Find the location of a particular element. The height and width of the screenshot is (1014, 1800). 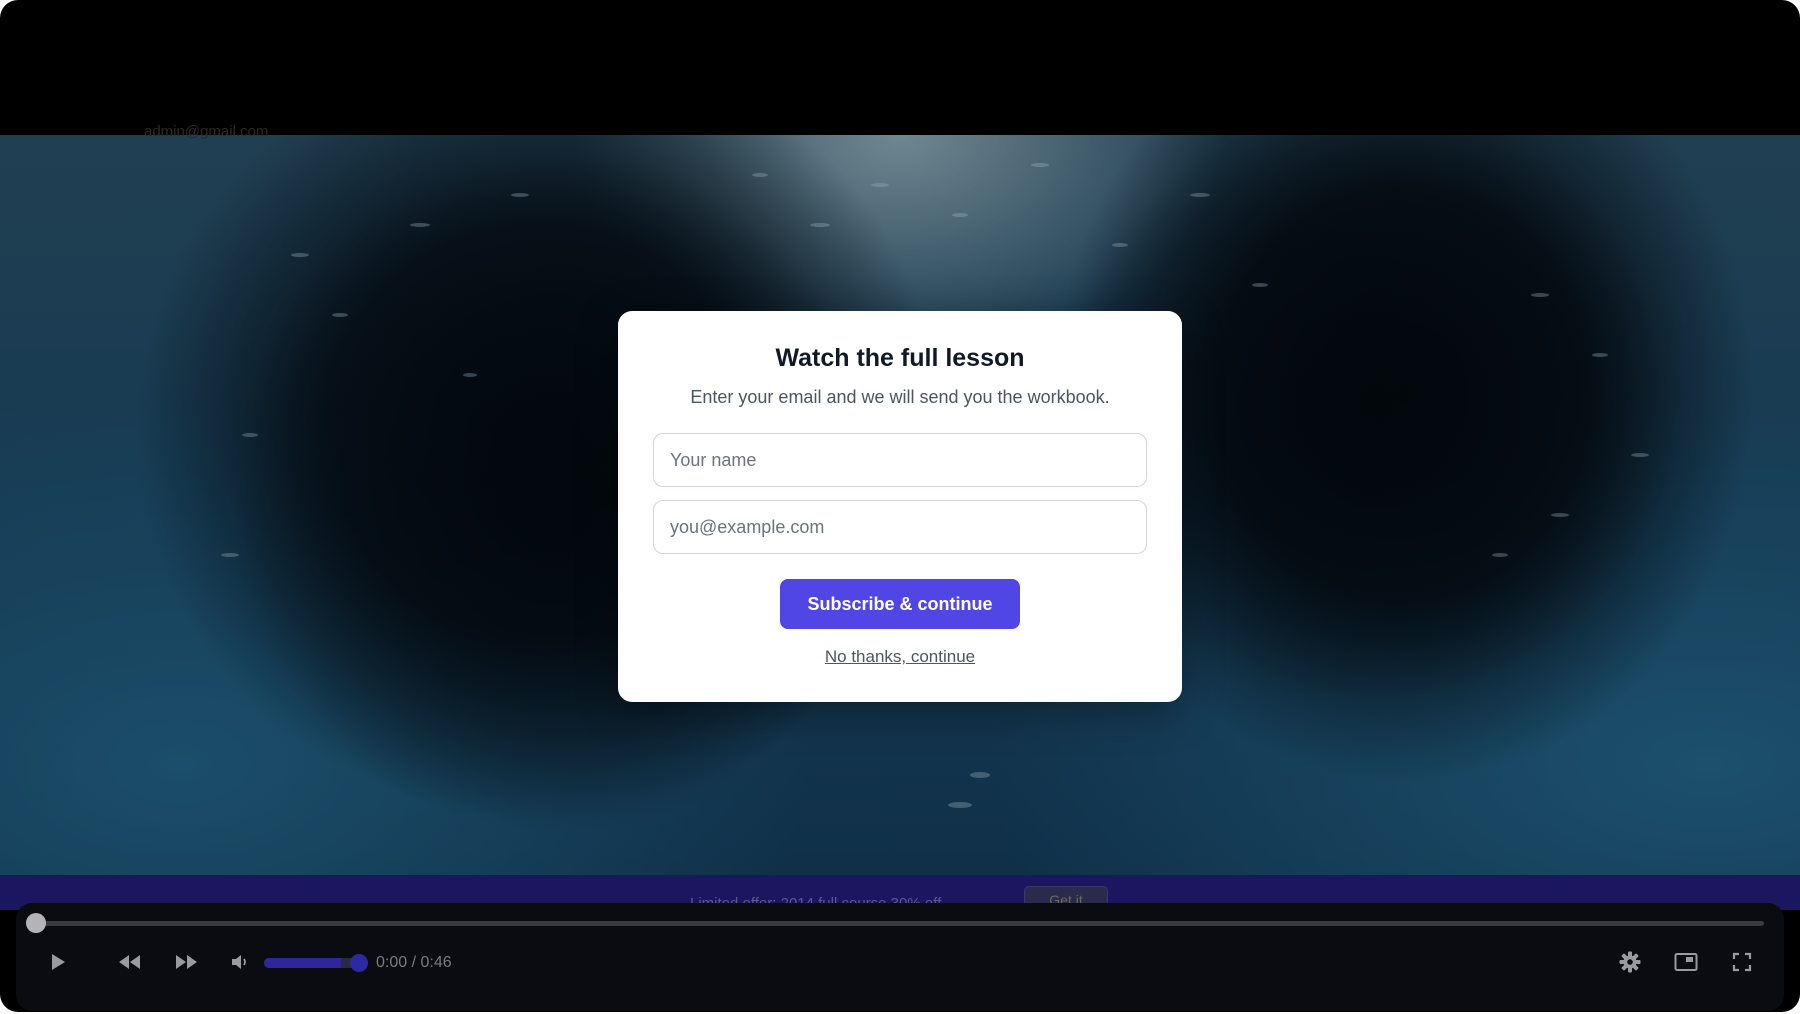

miniplayer-button is located at coordinates (1686, 964).